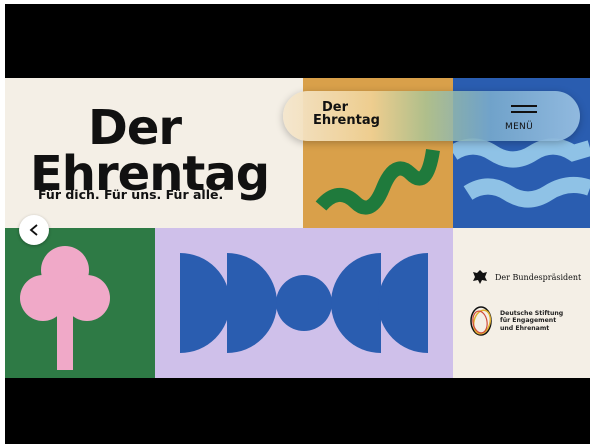 The image size is (595, 448). What do you see at coordinates (481, 321) in the screenshot?
I see `stiftung-logo-icon` at bounding box center [481, 321].